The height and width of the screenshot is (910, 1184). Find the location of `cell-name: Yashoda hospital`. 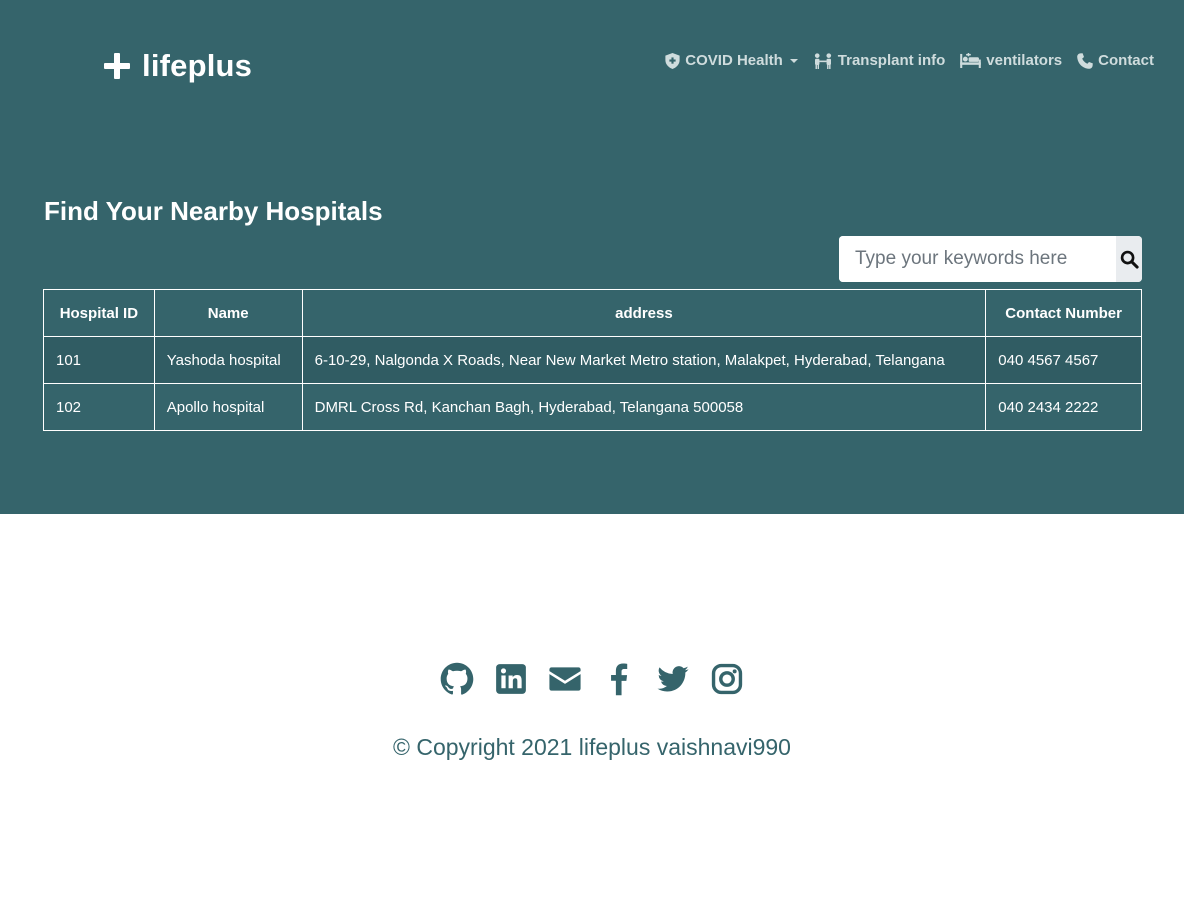

cell-name: Yashoda hospital is located at coordinates (228, 360).